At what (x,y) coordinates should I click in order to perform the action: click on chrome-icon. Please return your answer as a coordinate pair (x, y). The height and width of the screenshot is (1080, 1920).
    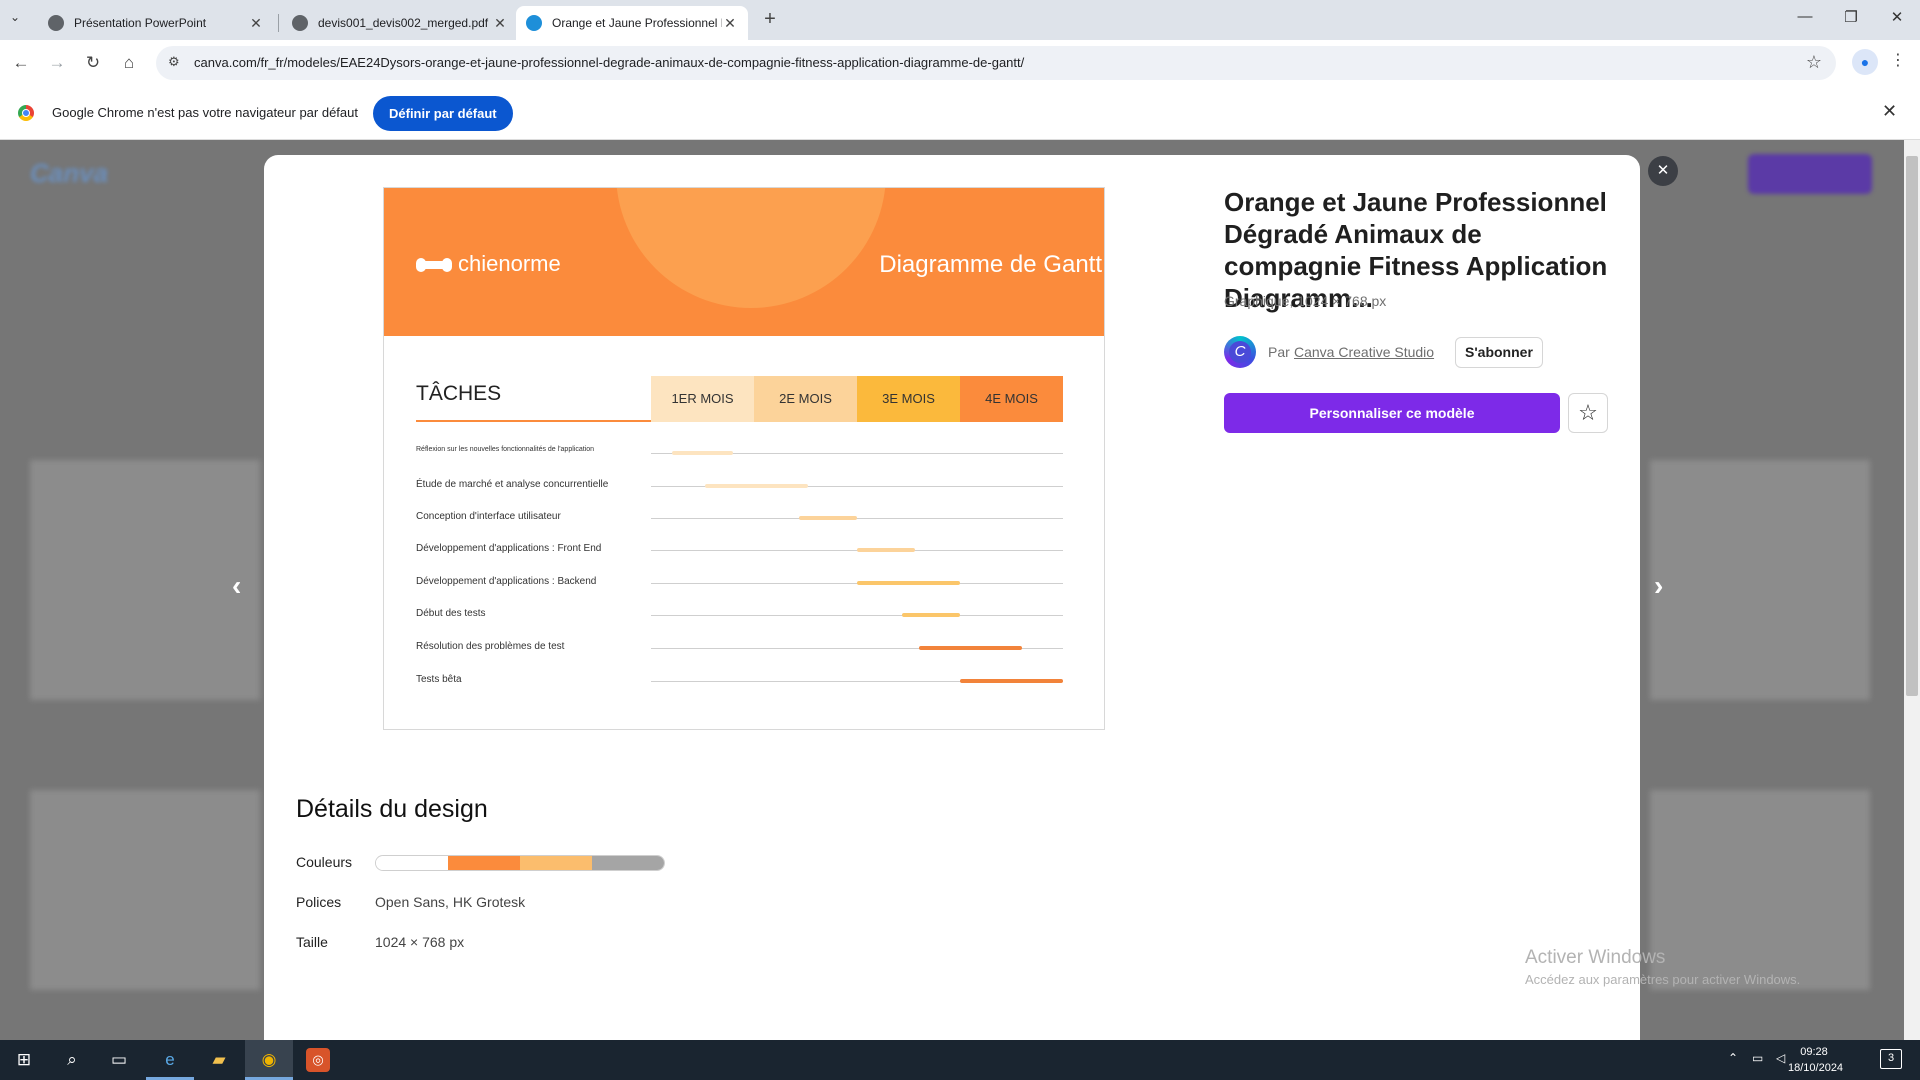
    Looking at the image, I should click on (26, 113).